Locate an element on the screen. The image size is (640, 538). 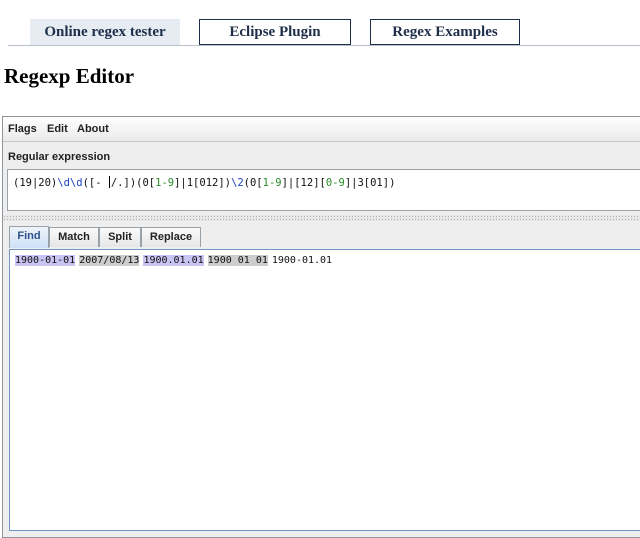
nav-tab-eclipse-plugin: Eclipse Plugin is located at coordinates (275, 32).